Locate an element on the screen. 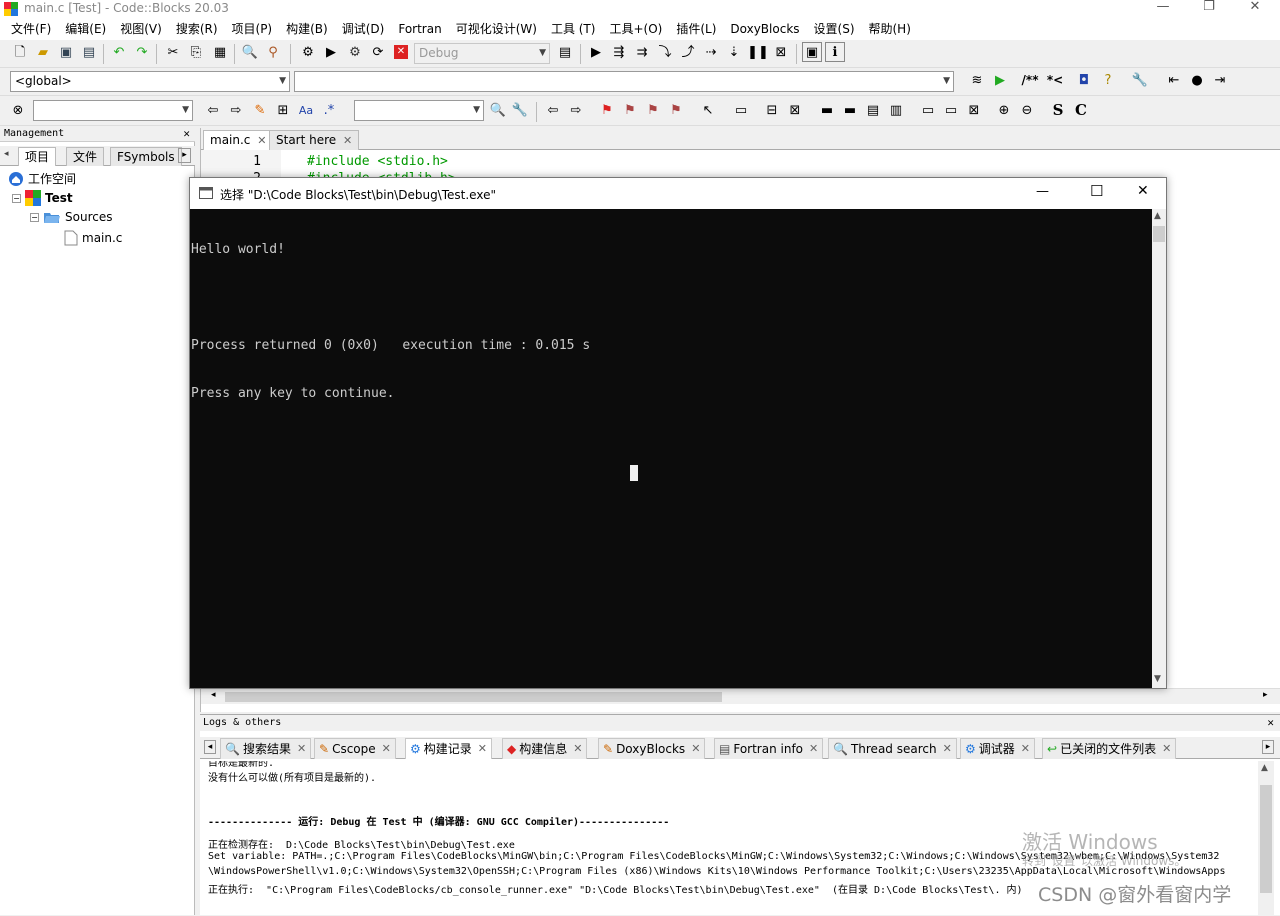 The height and width of the screenshot is (916, 1280). next-line-icon: ⇉ is located at coordinates (642, 52).